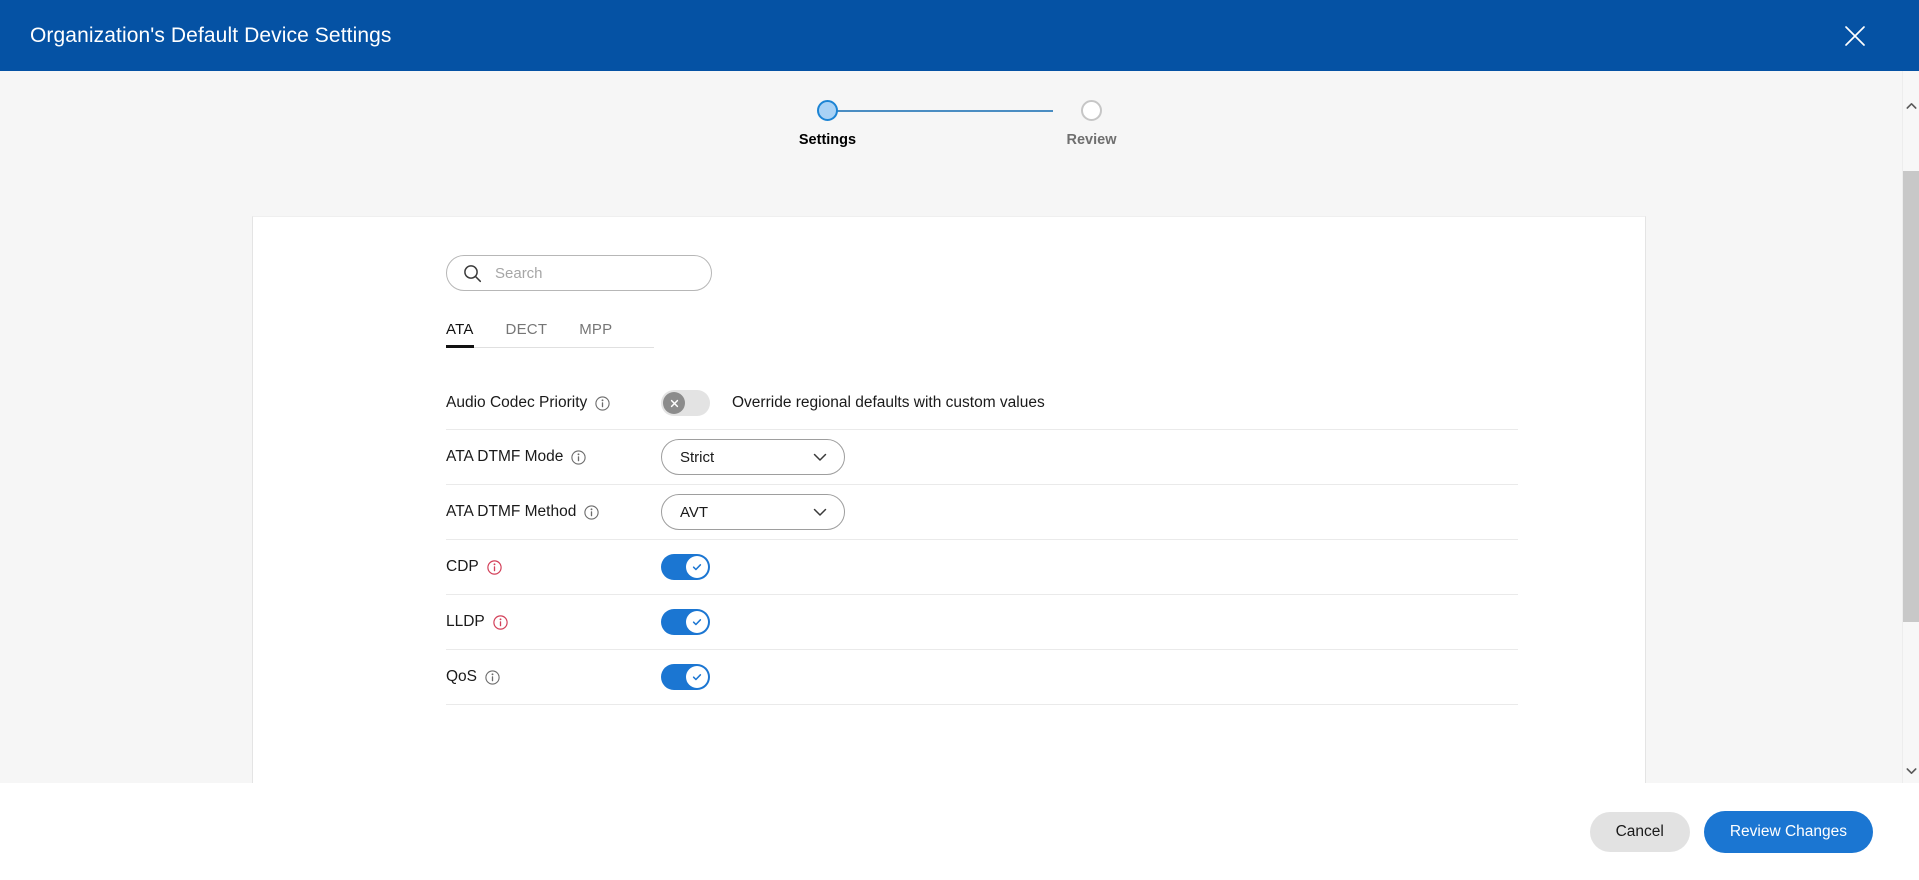 This screenshot has width=1919, height=880. What do you see at coordinates (517, 402) in the screenshot?
I see `setting-label: Audio Codec Priority` at bounding box center [517, 402].